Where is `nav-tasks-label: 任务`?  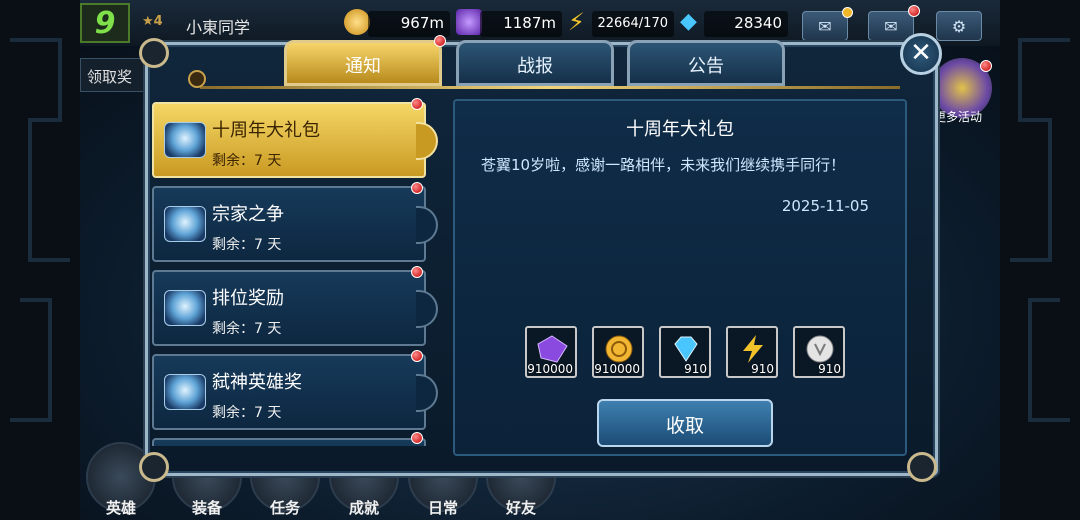
nav-tasks-label: 任务 is located at coordinates (284, 508).